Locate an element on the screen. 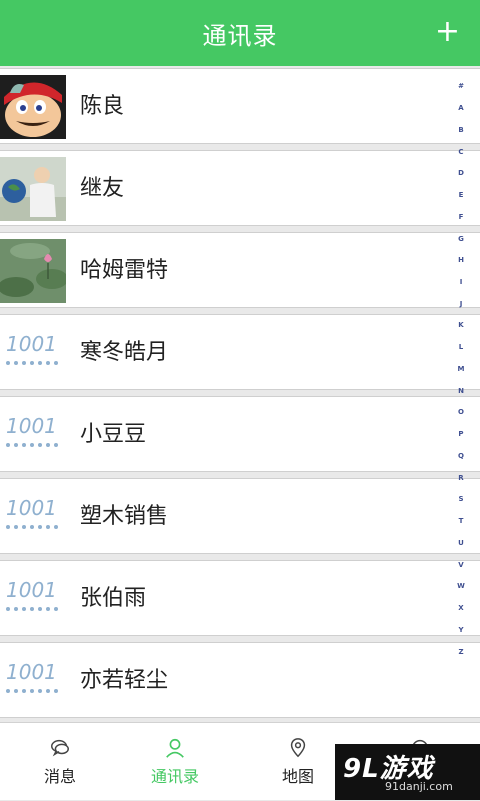  index-letter: O is located at coordinates (461, 412).